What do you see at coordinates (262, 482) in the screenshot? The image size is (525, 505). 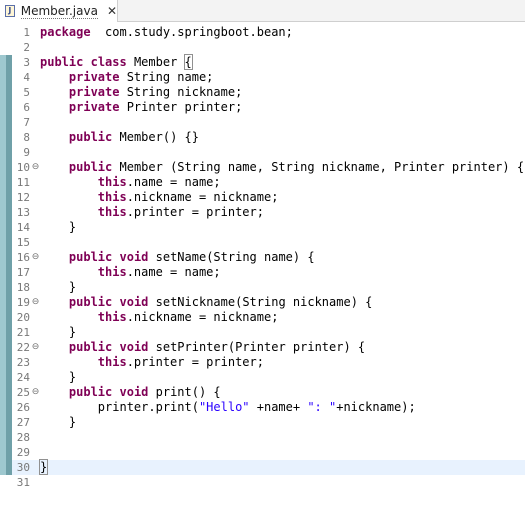 I see `code-line: 31` at bounding box center [262, 482].